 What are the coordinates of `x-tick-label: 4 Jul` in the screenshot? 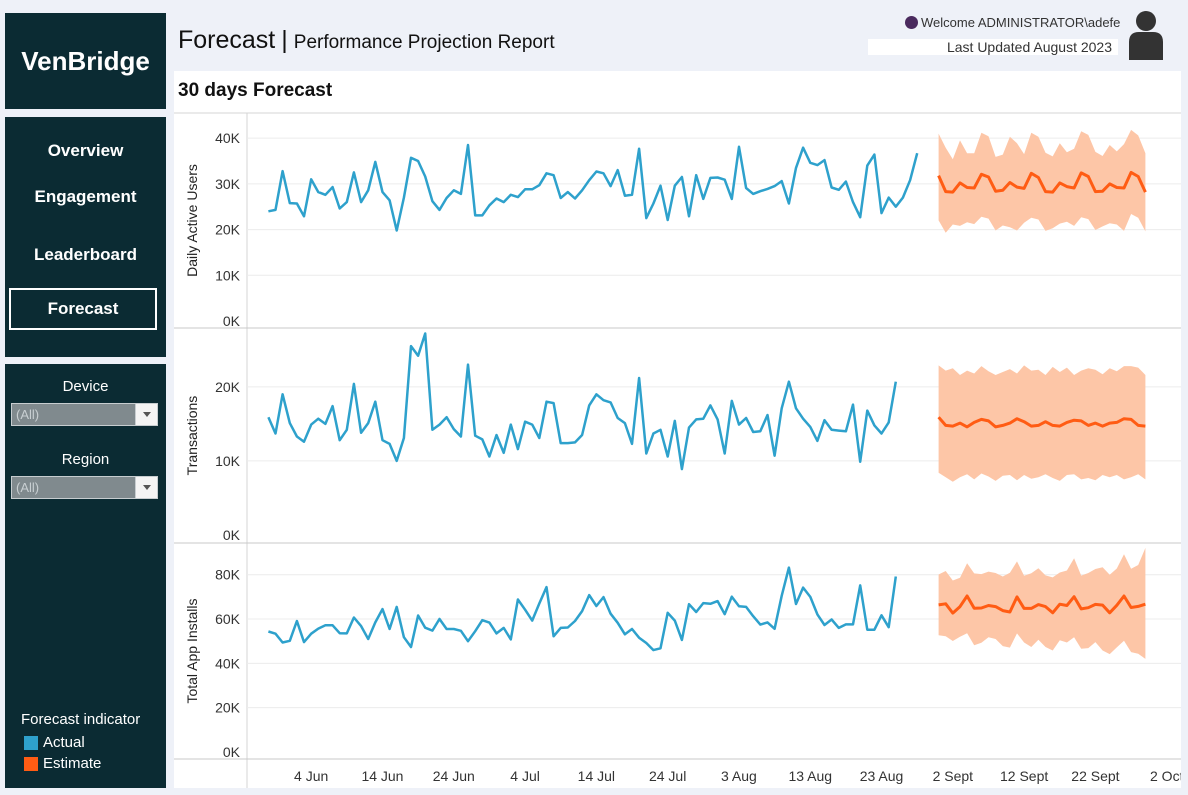 It's located at (525, 776).